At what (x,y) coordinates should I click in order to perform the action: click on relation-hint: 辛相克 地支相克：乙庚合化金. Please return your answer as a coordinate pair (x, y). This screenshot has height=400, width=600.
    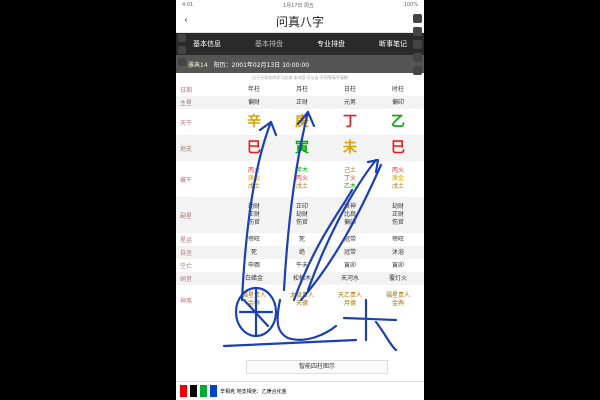
    Looking at the image, I should click on (253, 391).